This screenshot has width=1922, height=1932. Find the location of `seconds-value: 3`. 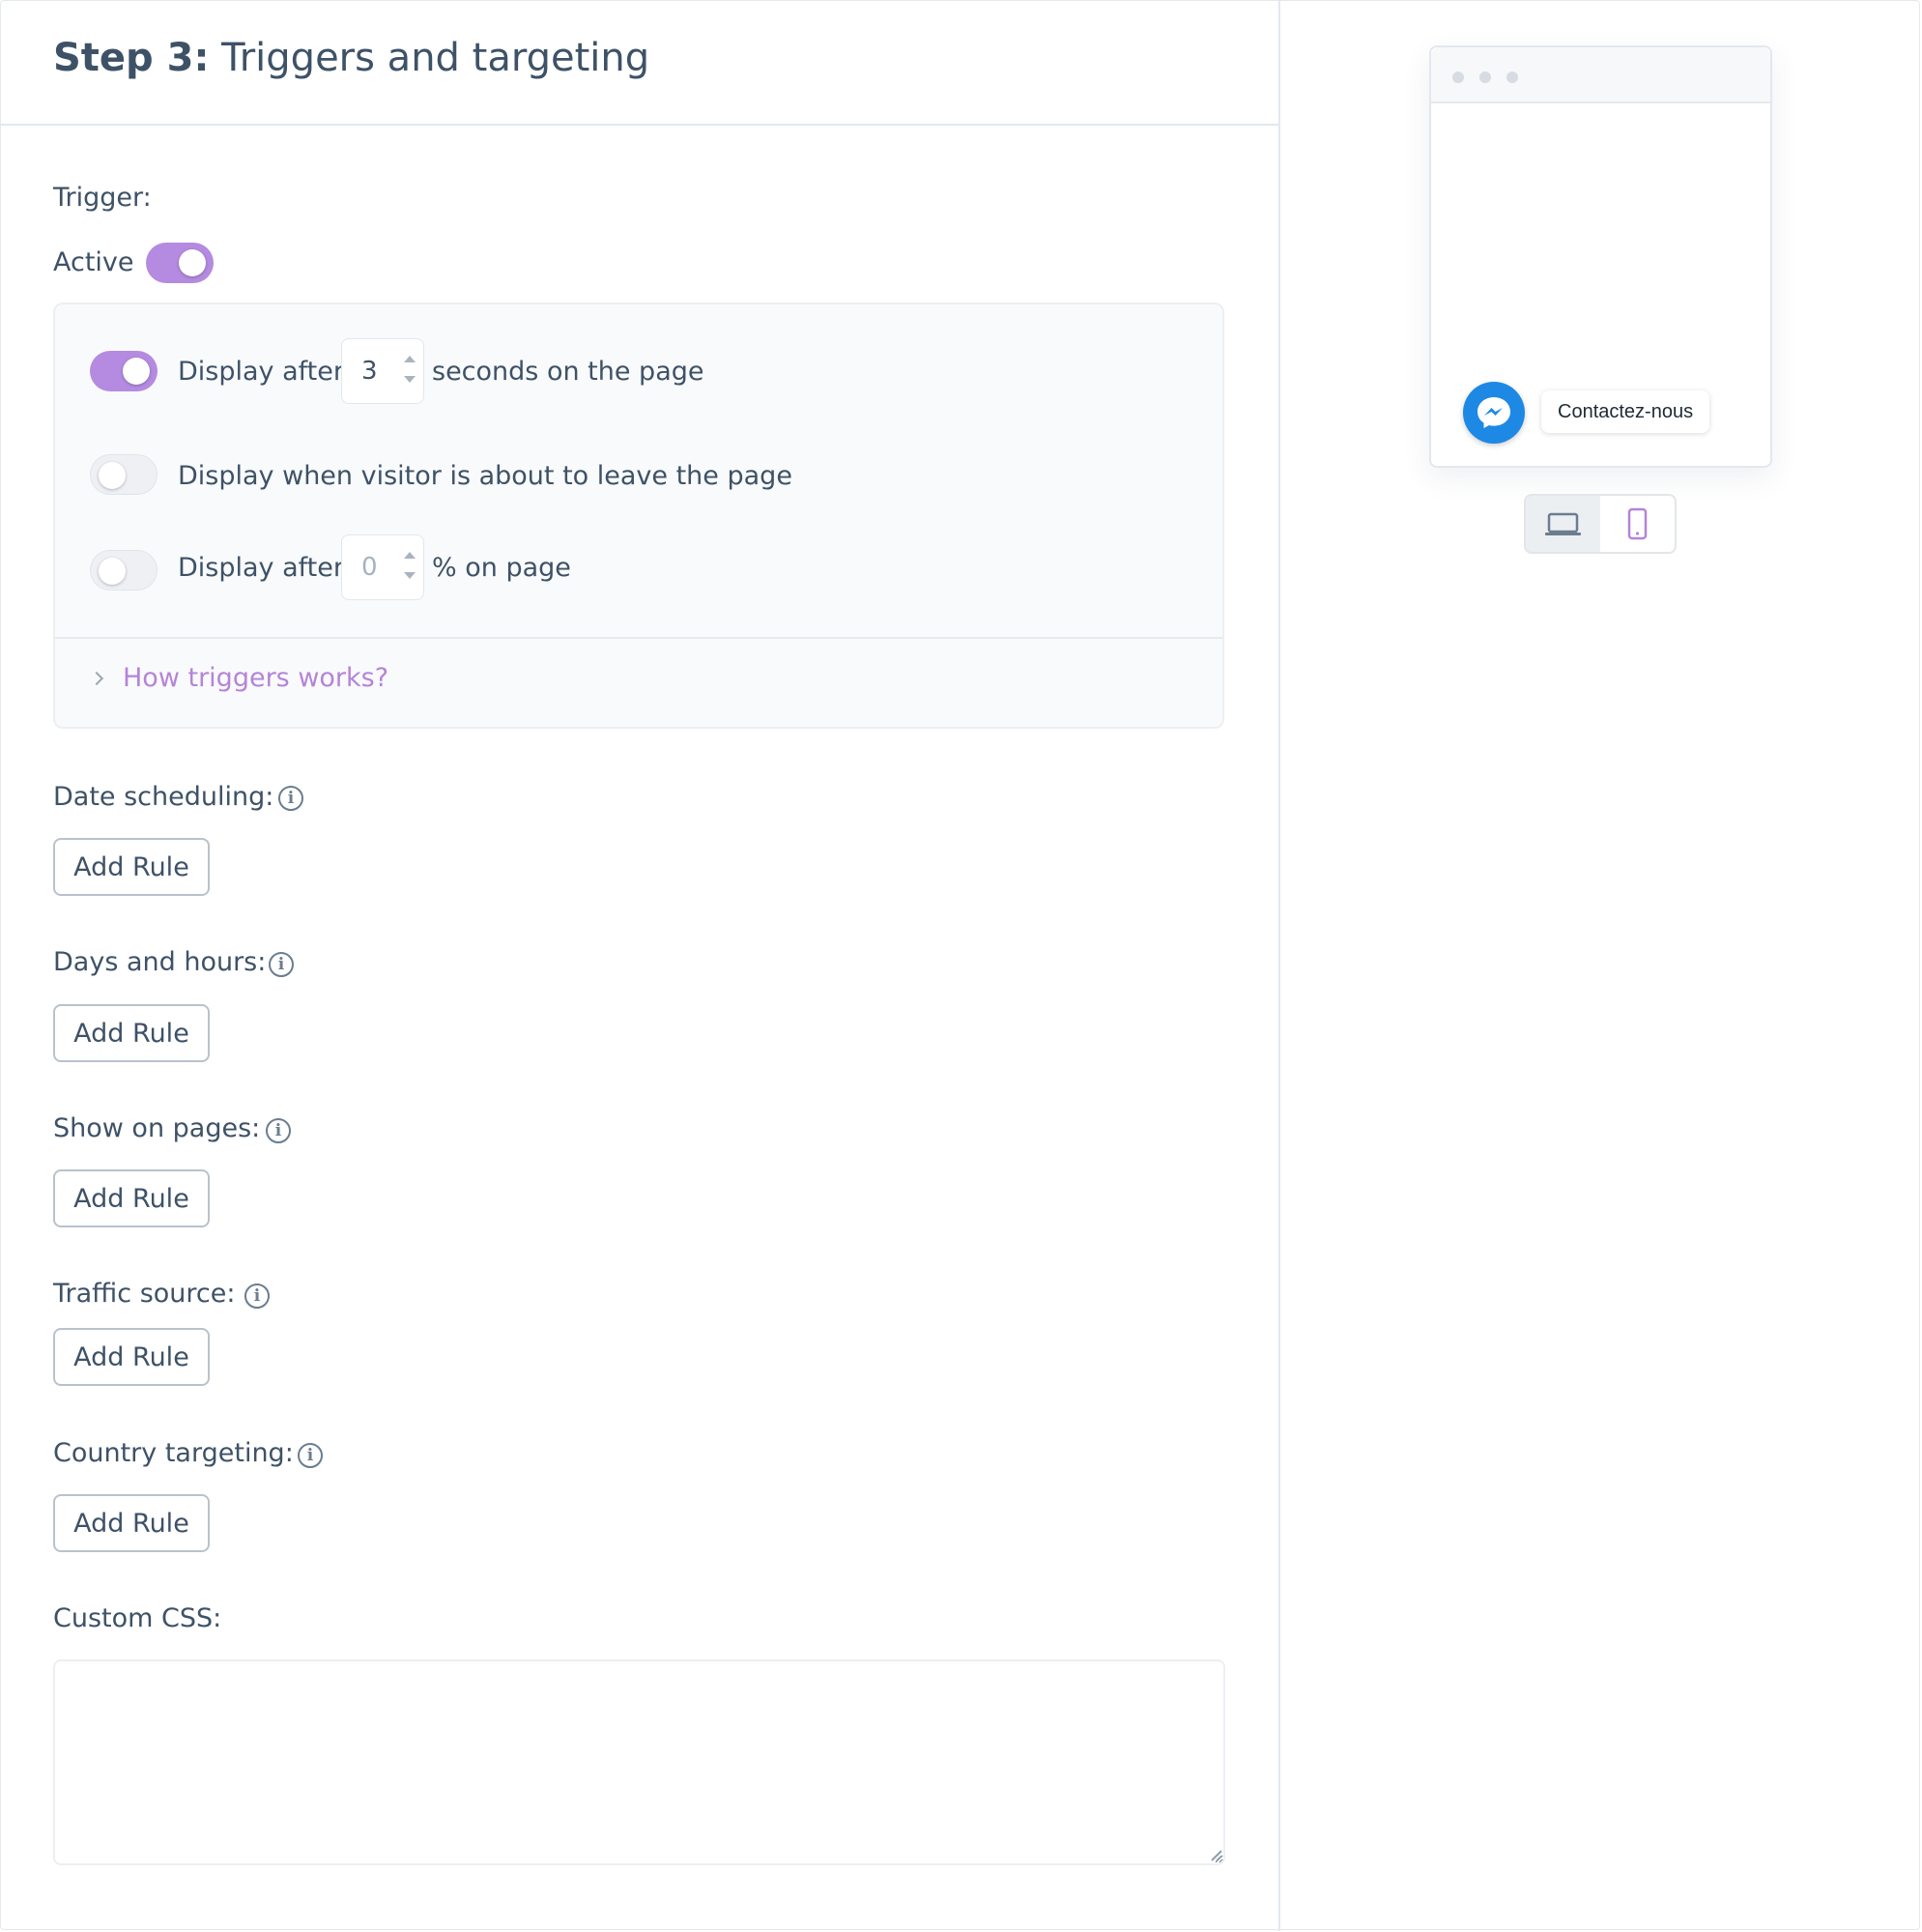

seconds-value: 3 is located at coordinates (369, 371).